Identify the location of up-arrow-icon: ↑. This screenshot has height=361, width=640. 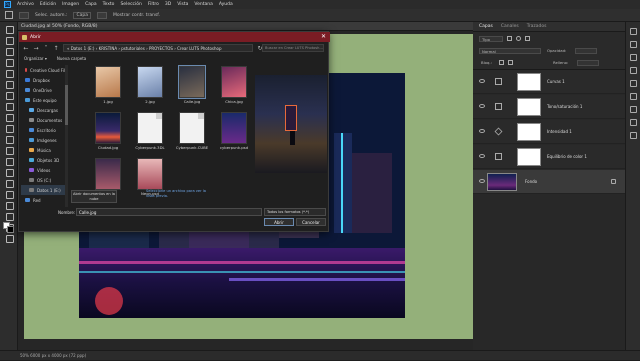
(56, 48).